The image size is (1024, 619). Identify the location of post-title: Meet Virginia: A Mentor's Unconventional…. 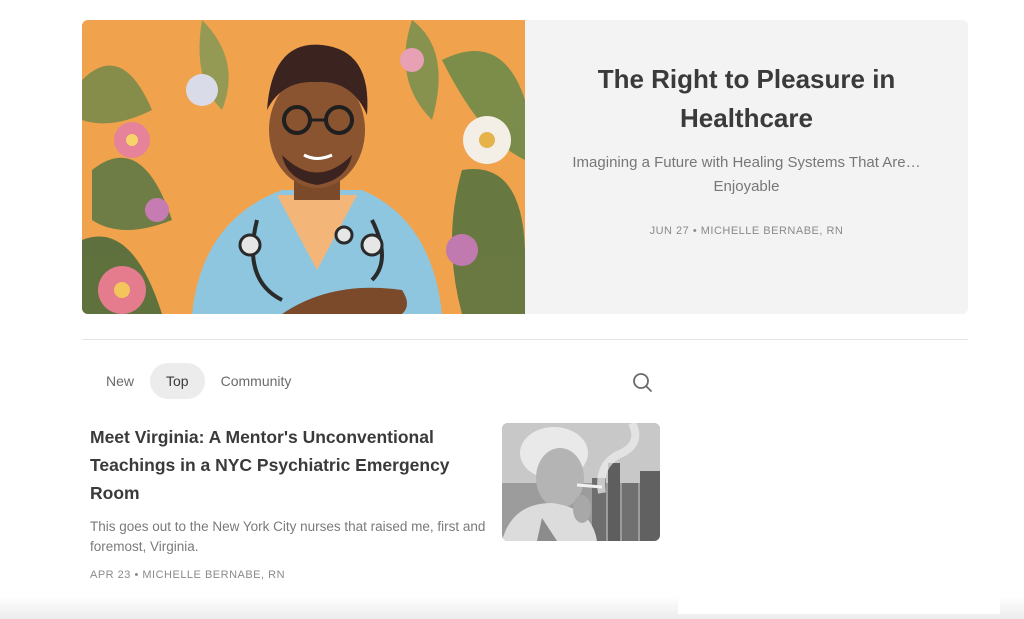
(280, 465).